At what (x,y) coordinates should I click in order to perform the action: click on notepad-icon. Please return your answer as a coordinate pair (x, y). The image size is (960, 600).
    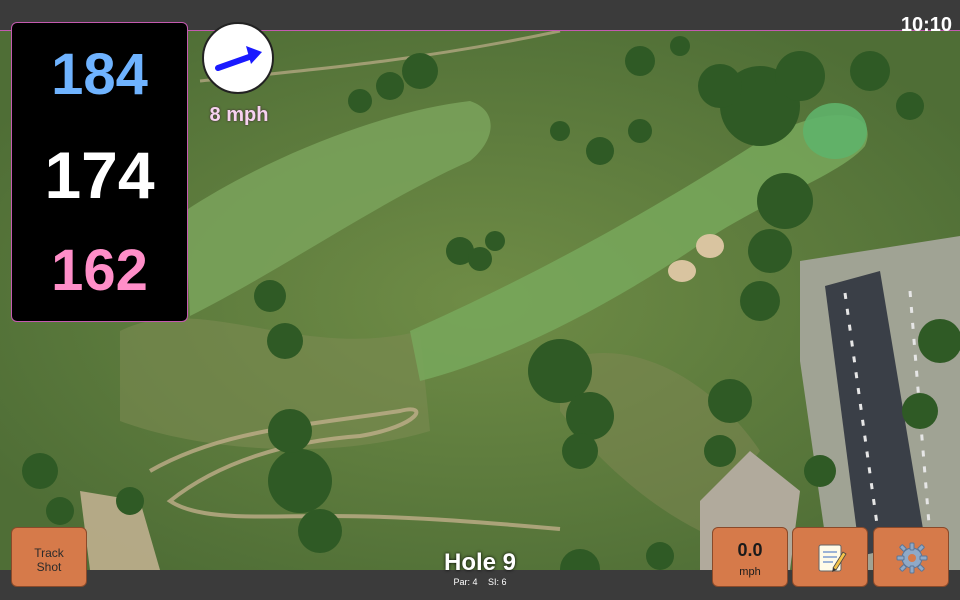
    Looking at the image, I should click on (832, 558).